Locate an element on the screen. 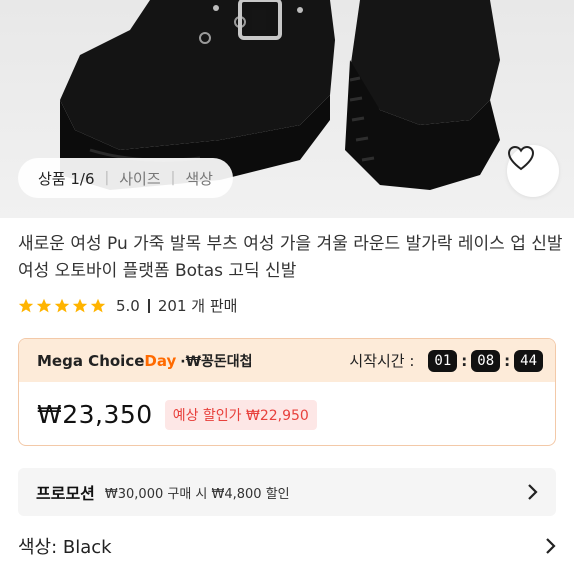 This screenshot has width=574, height=574. wishlist-button is located at coordinates (533, 171).